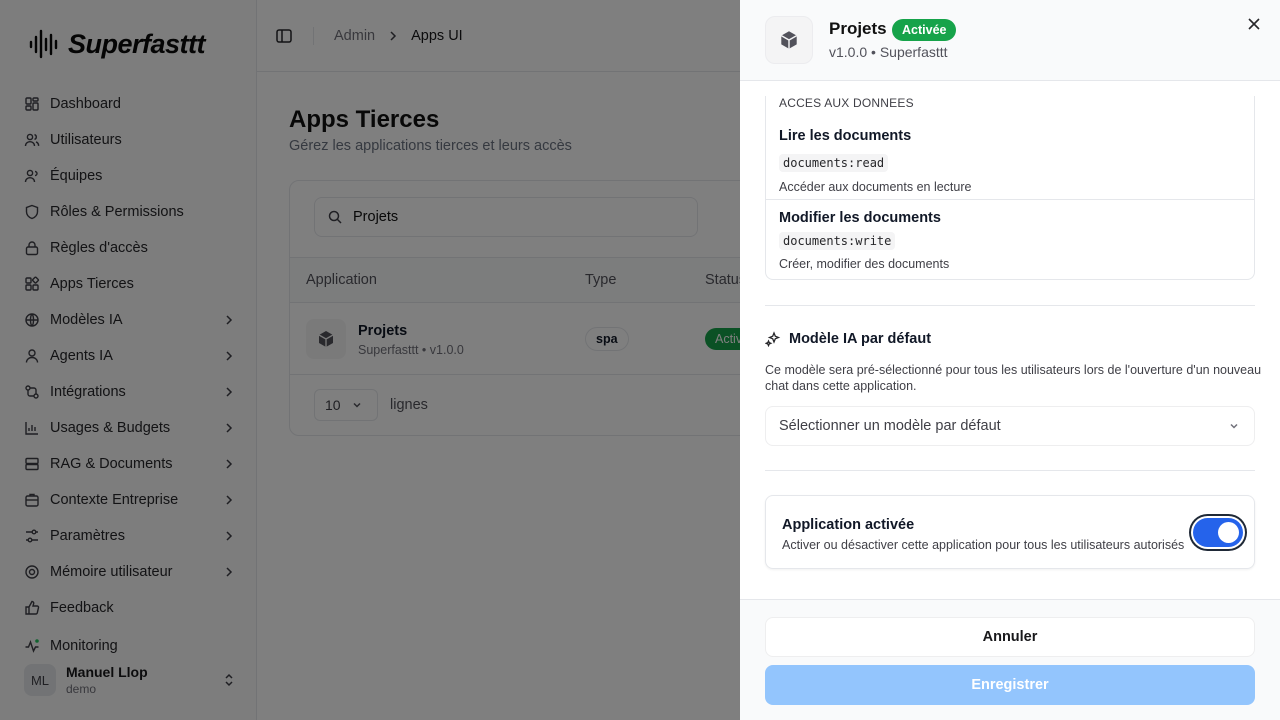  I want to click on toggle-knob, so click(1228, 532).